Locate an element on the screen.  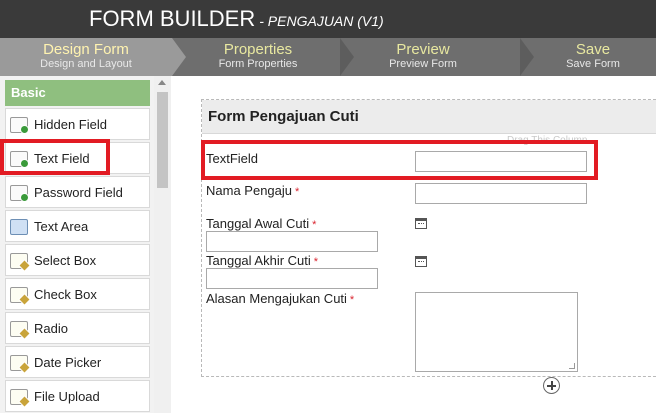
resize-grip-icon is located at coordinates (572, 366).